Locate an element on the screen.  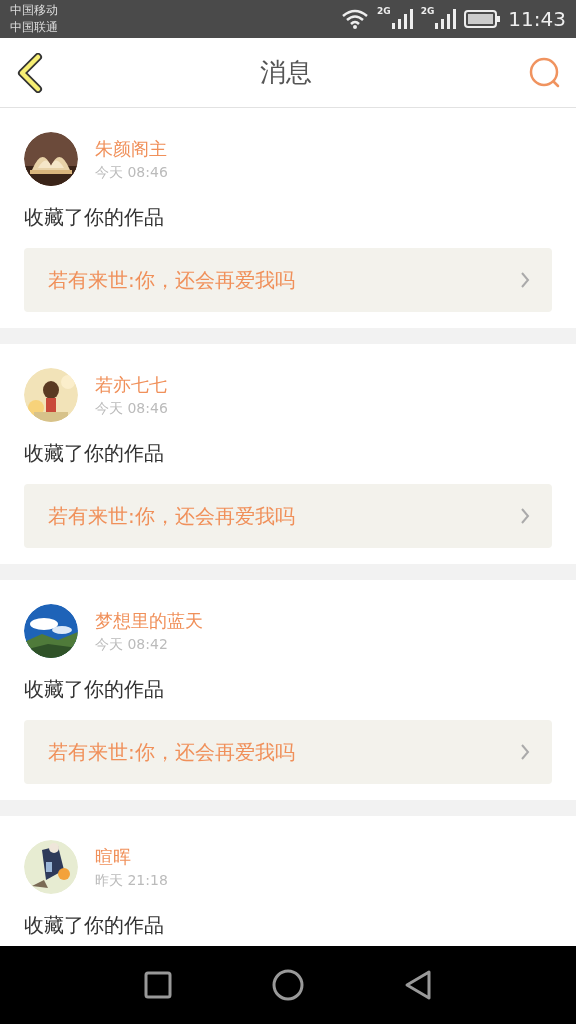
carrier-name: 中国移动 is located at coordinates (34, 10).